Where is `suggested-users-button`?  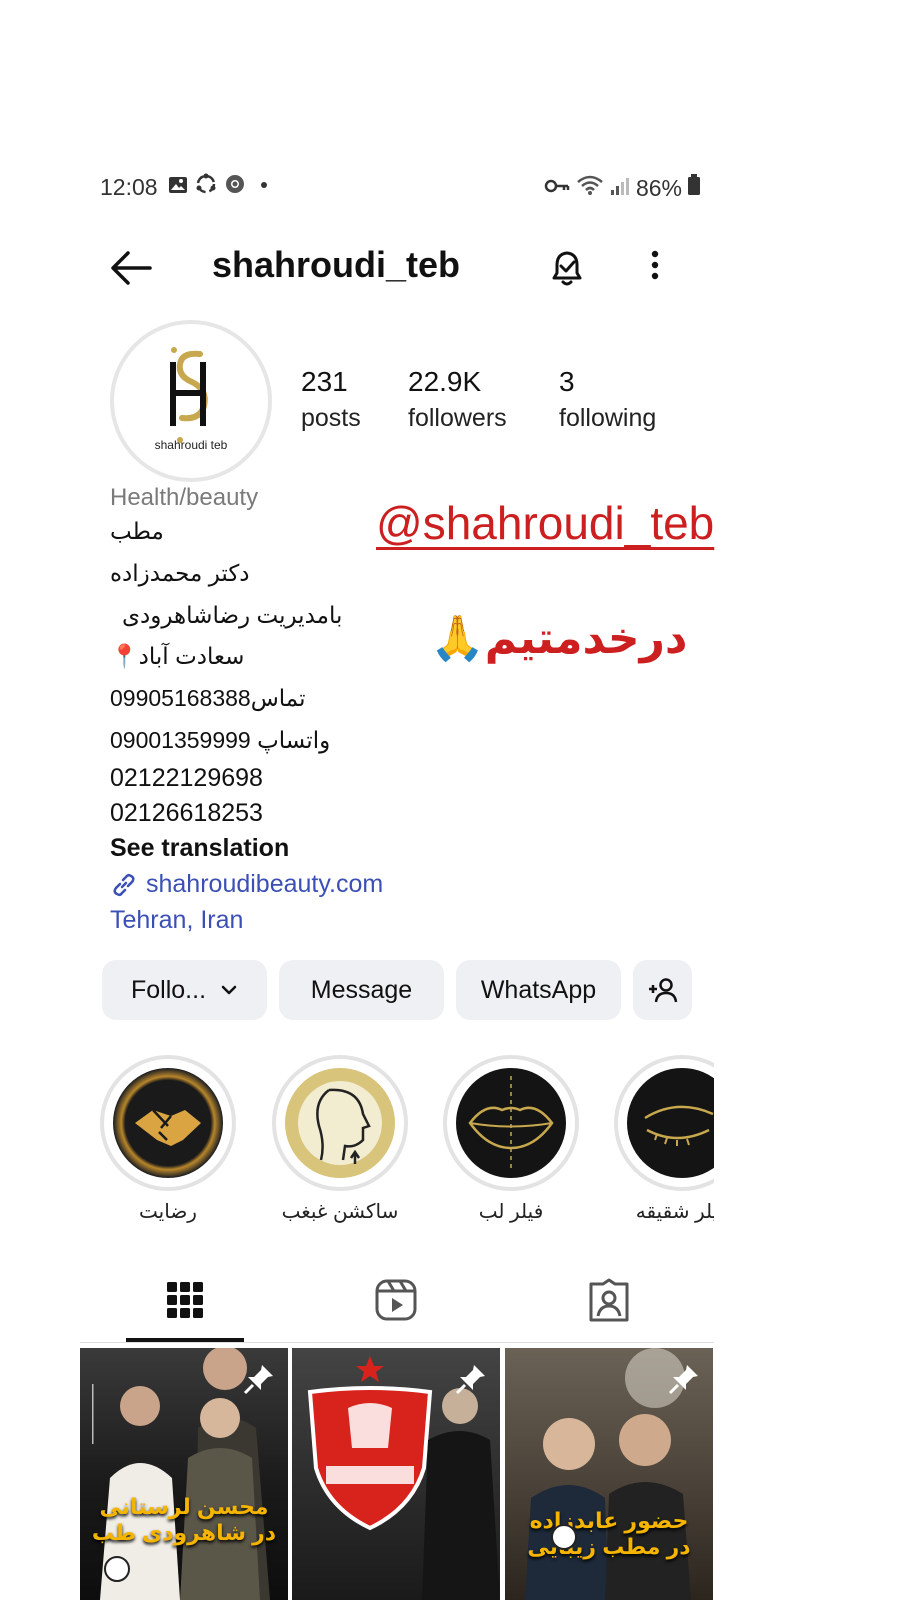
suggested-users-button is located at coordinates (662, 990).